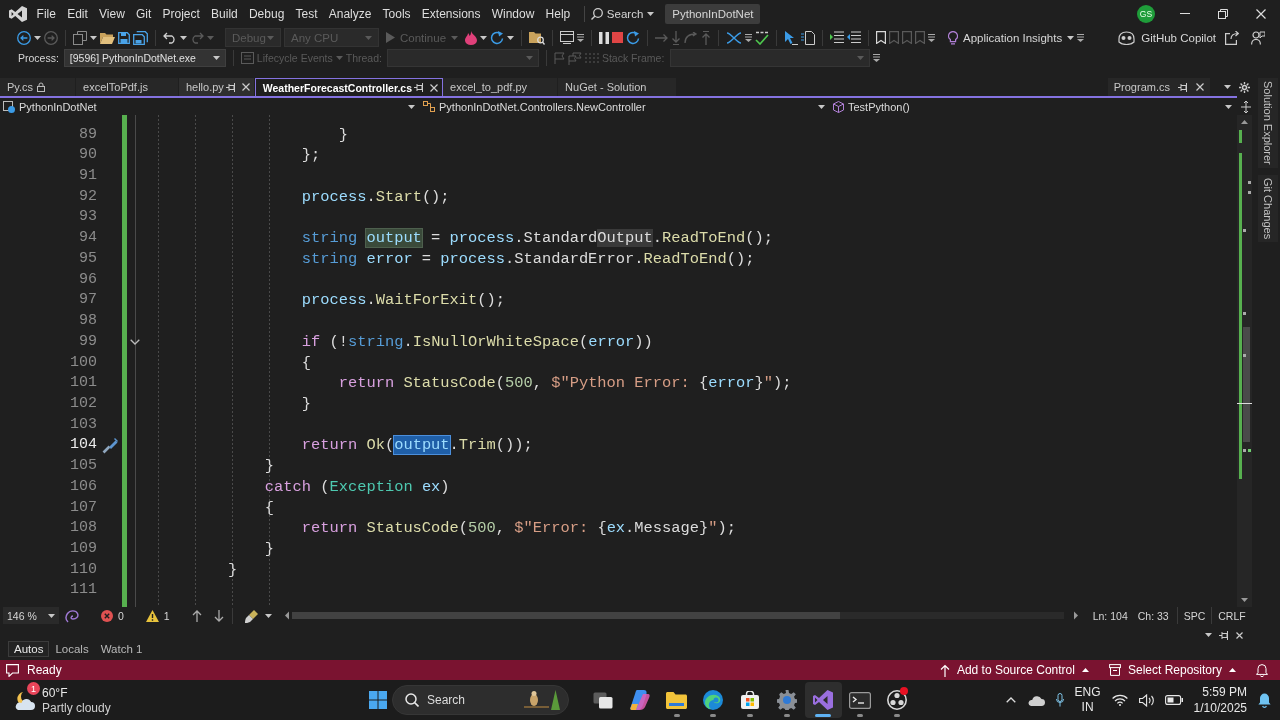 The image size is (1280, 720). Describe the element at coordinates (266, 13) in the screenshot. I see `menu-item: Debug` at that location.